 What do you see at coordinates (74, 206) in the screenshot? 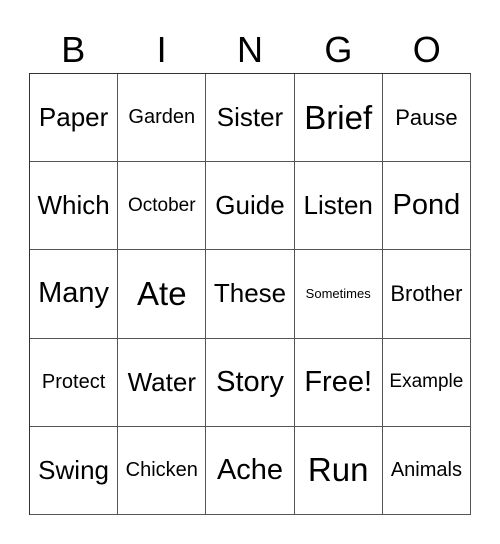
I see `bingo-cell: Which` at bounding box center [74, 206].